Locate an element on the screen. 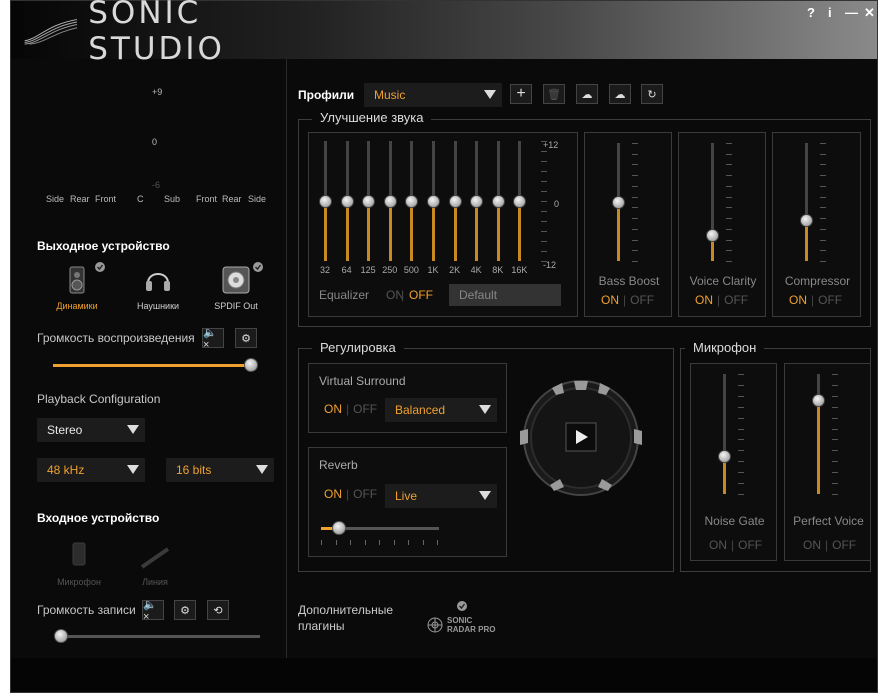 The height and width of the screenshot is (693, 880). record-volume-slider is located at coordinates (61, 636).